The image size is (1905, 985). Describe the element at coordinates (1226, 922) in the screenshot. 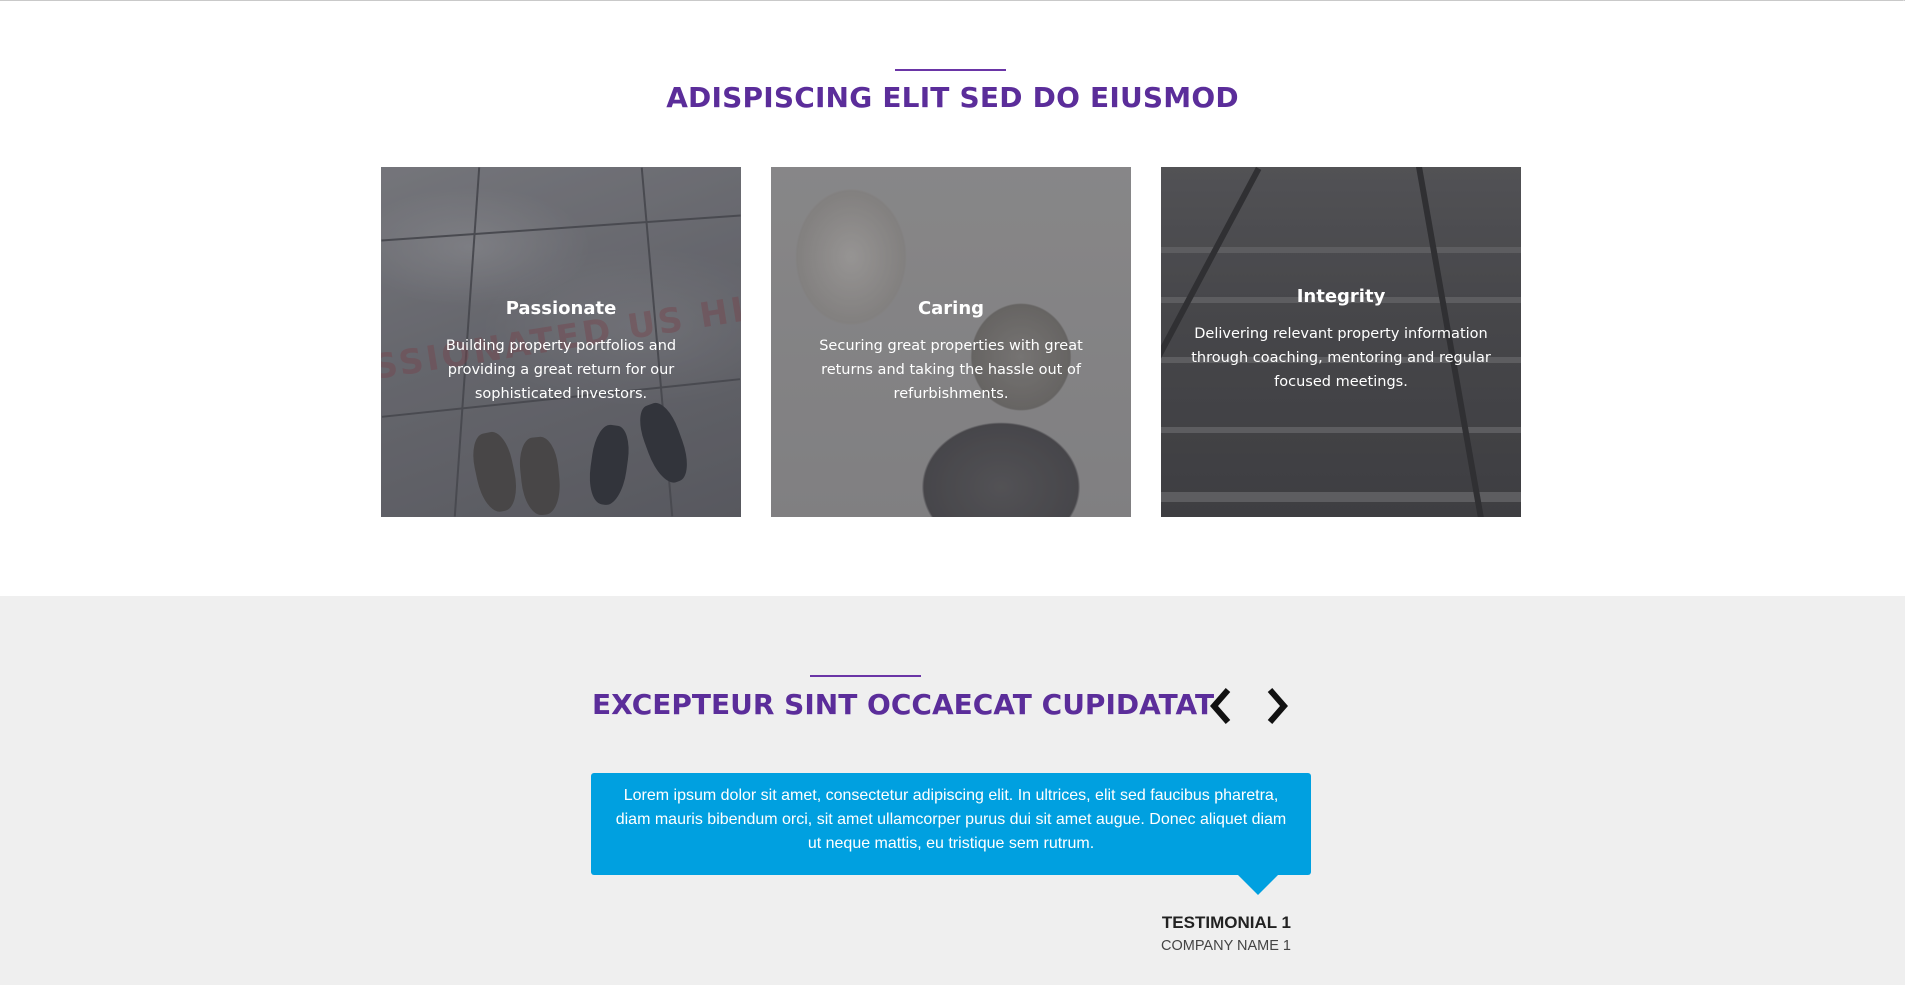

I see `testimonial-author-name: TESTIMONIAL 1` at that location.